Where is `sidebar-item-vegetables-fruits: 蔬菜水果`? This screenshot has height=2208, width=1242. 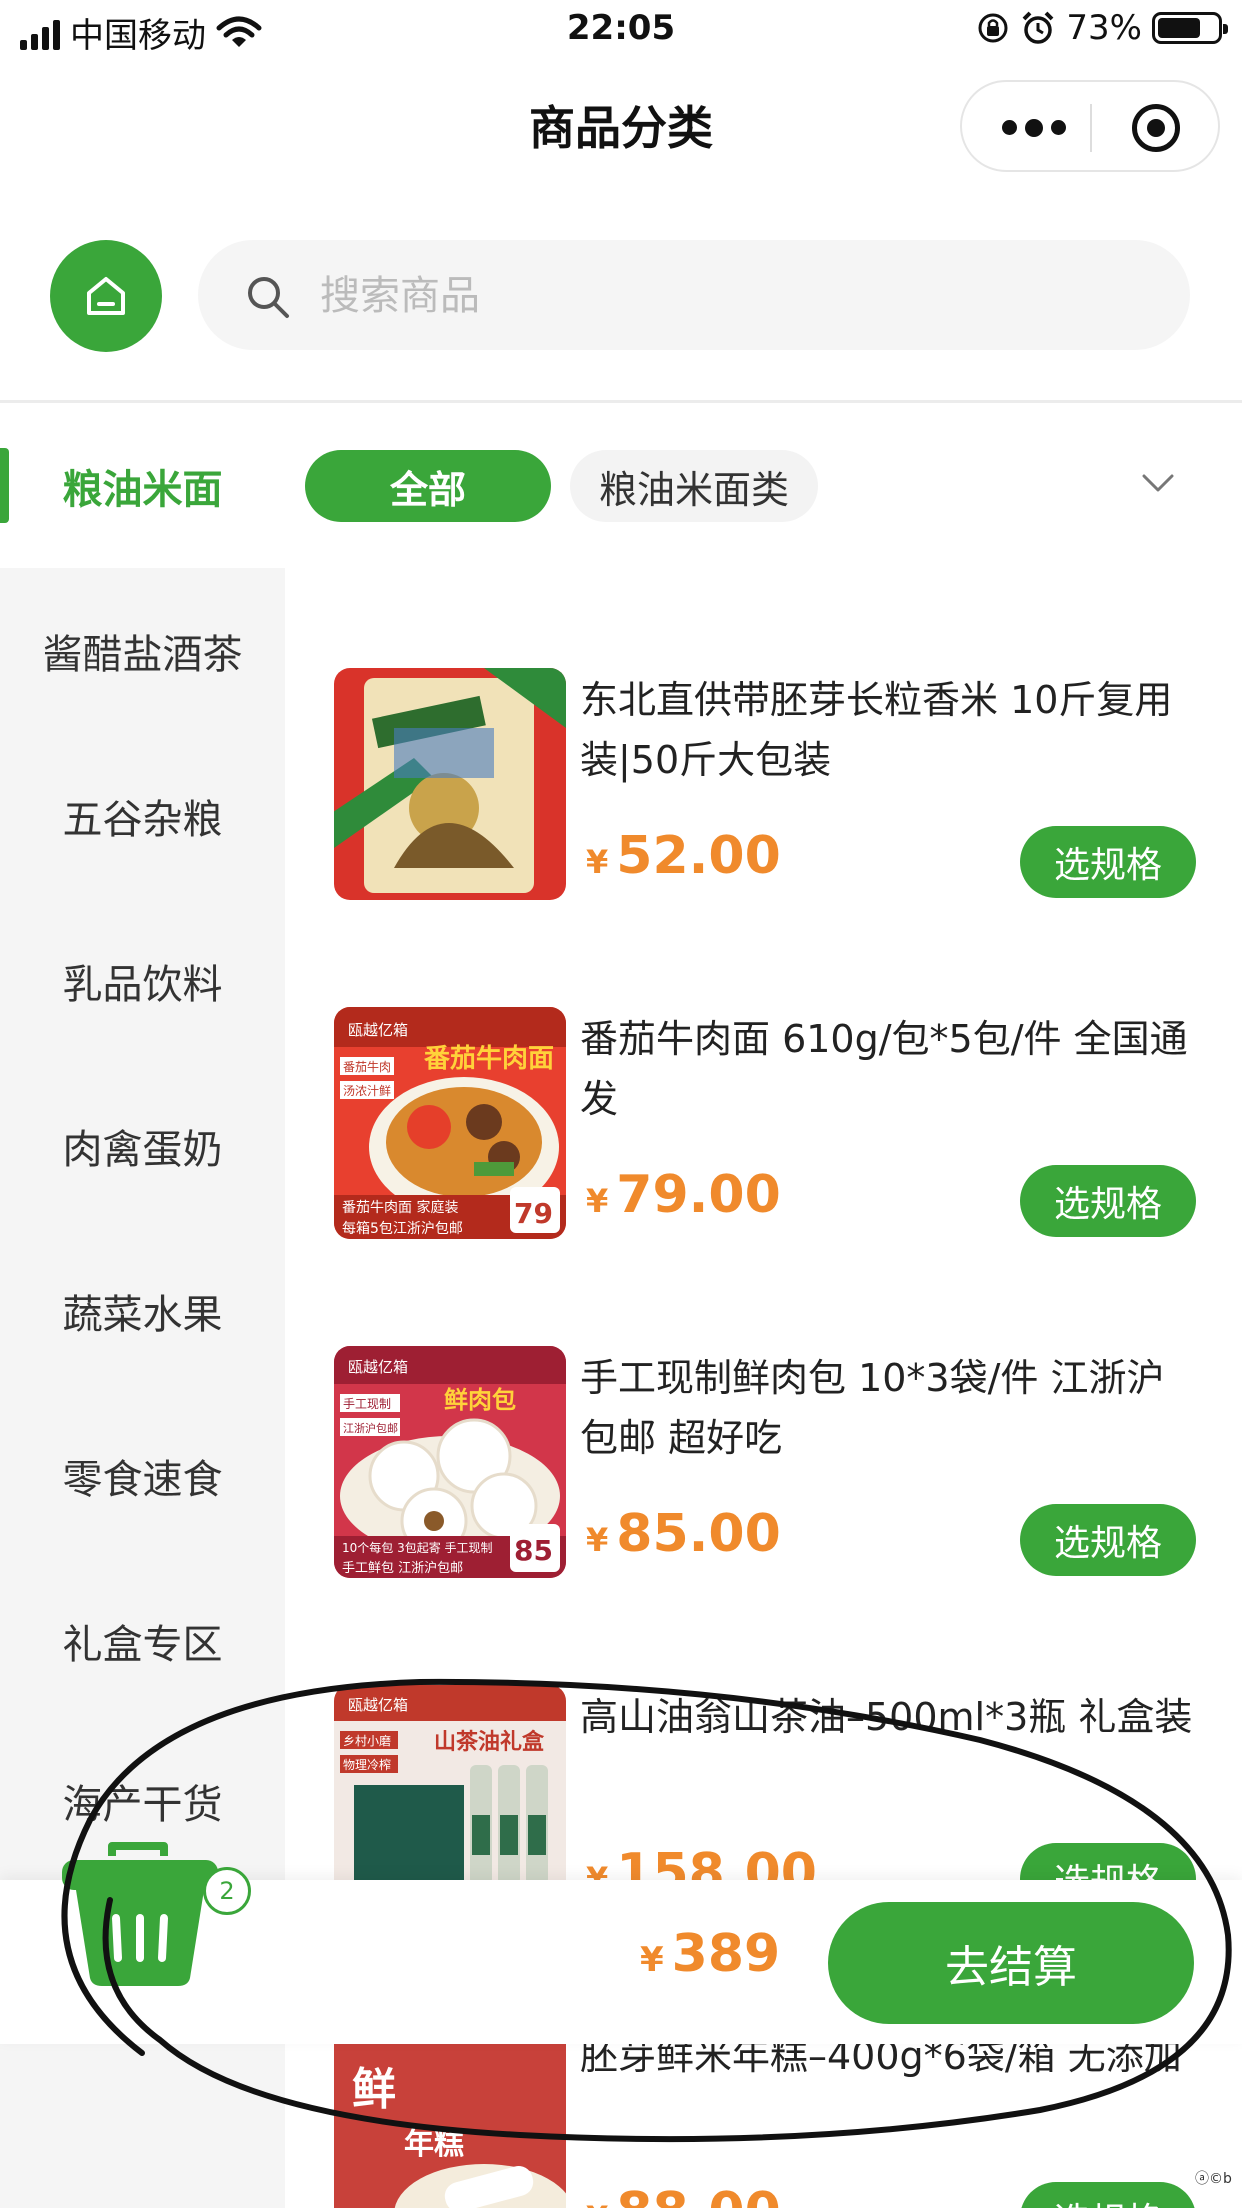
sidebar-item-vegetables-fruits: 蔬菜水果 is located at coordinates (142, 1310).